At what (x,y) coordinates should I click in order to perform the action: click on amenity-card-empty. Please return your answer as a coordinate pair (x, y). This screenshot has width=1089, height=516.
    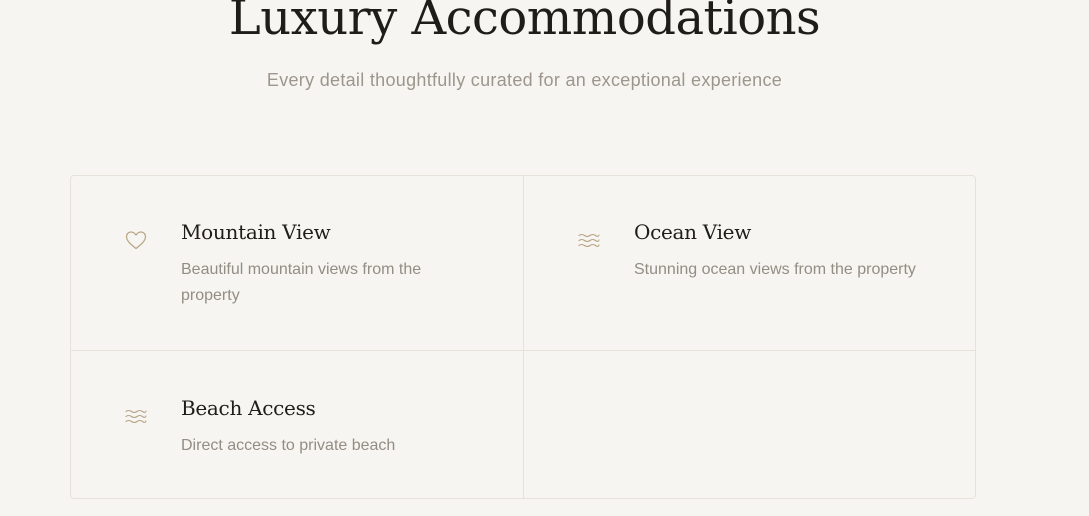
    Looking at the image, I should click on (749, 424).